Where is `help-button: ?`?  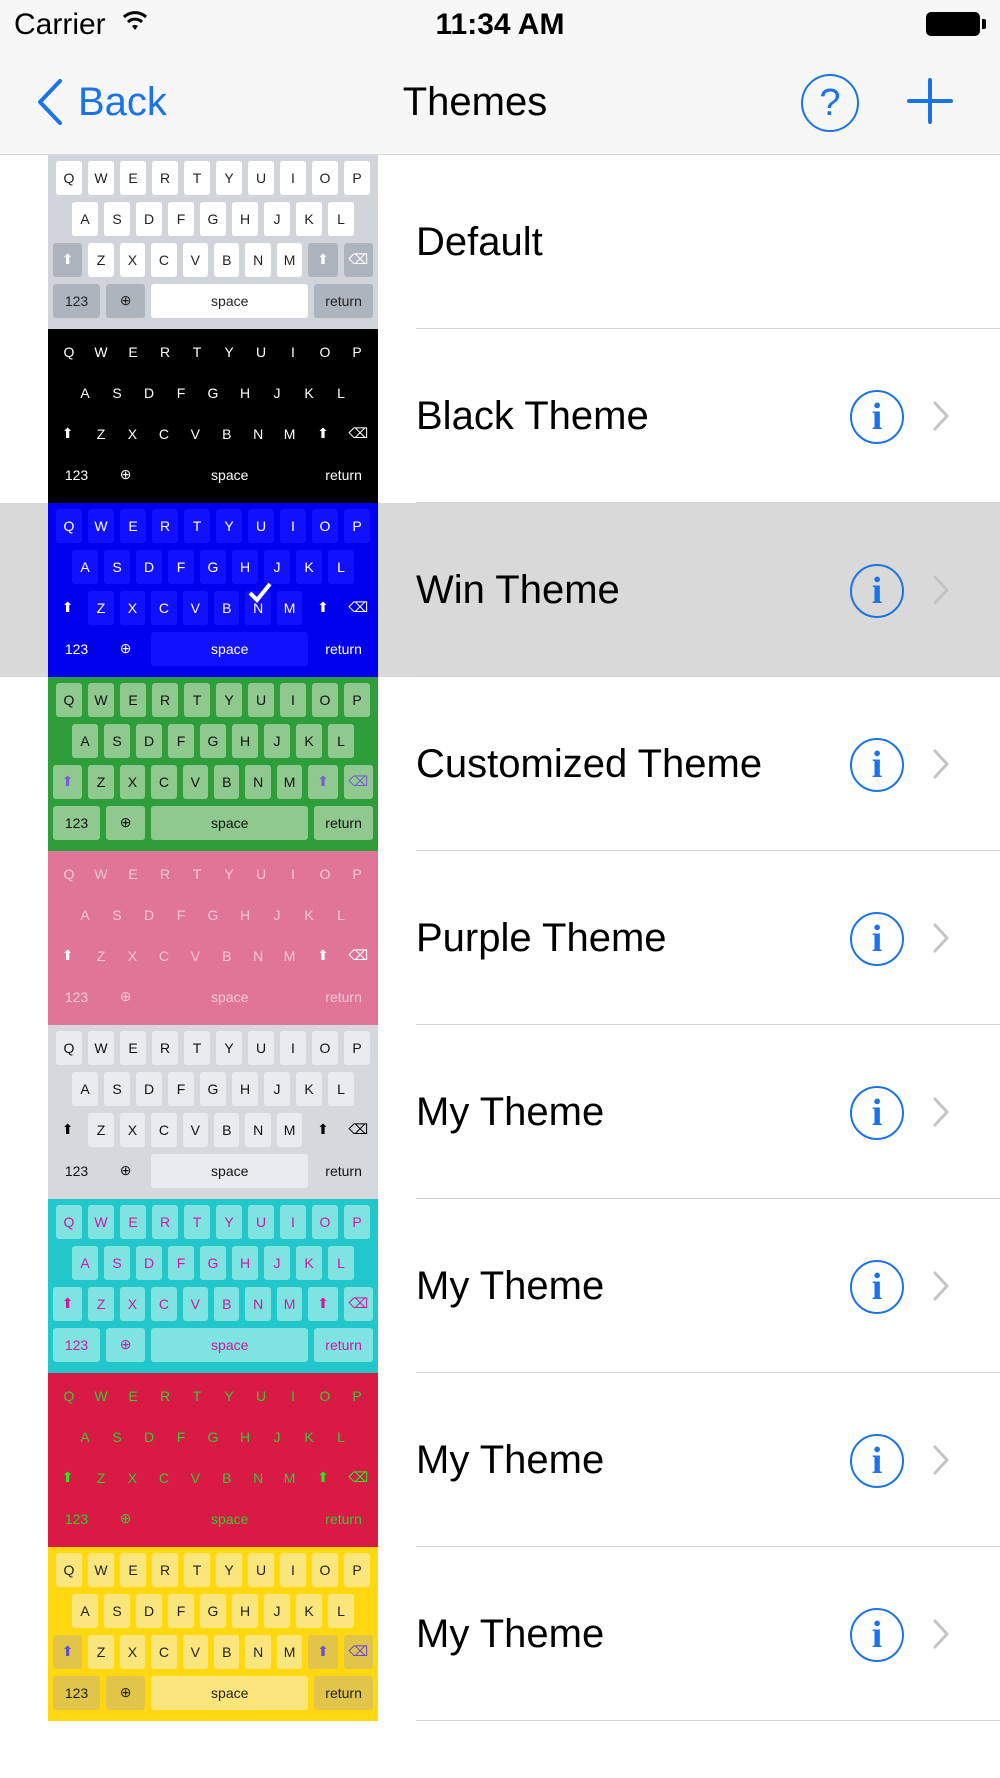 help-button: ? is located at coordinates (830, 103).